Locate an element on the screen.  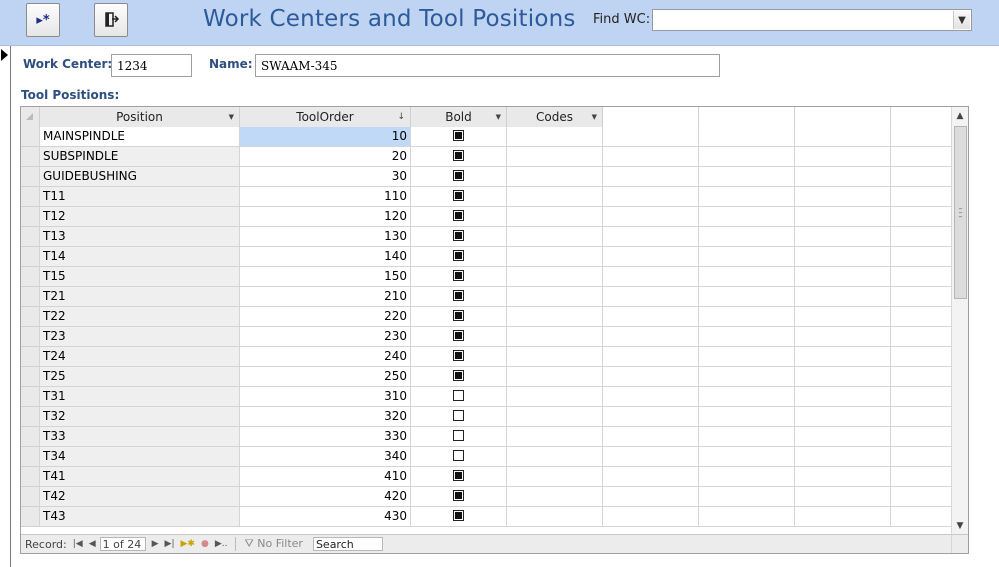
more-nav-icon: ▶.. is located at coordinates (221, 544).